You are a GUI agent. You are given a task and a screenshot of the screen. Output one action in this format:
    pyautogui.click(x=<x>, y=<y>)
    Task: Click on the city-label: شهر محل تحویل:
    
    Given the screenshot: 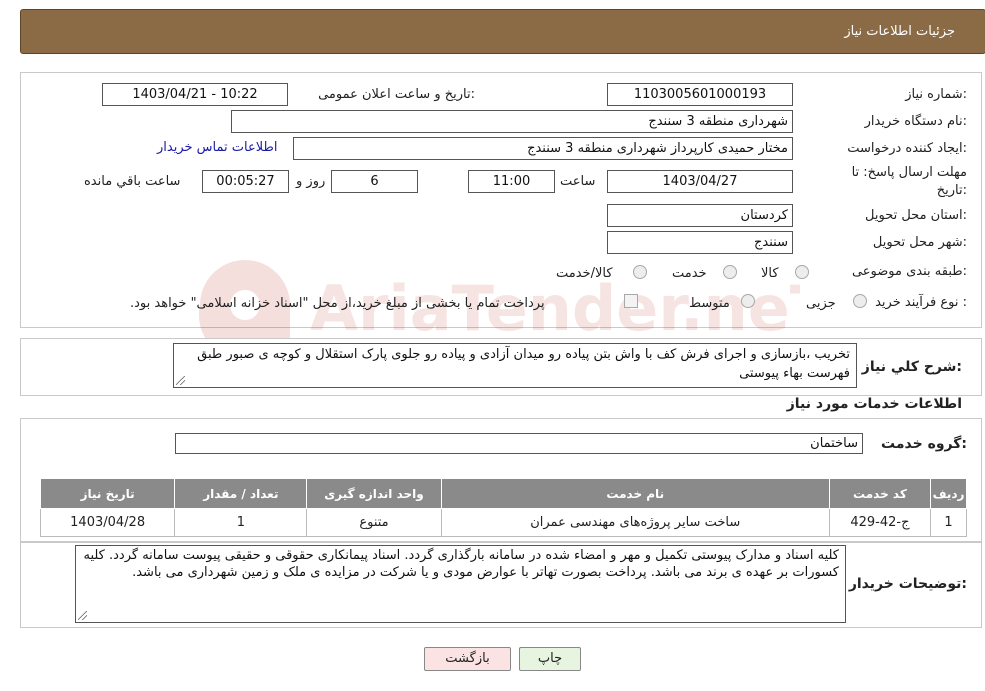 What is the action you would take?
    pyautogui.click(x=919, y=242)
    